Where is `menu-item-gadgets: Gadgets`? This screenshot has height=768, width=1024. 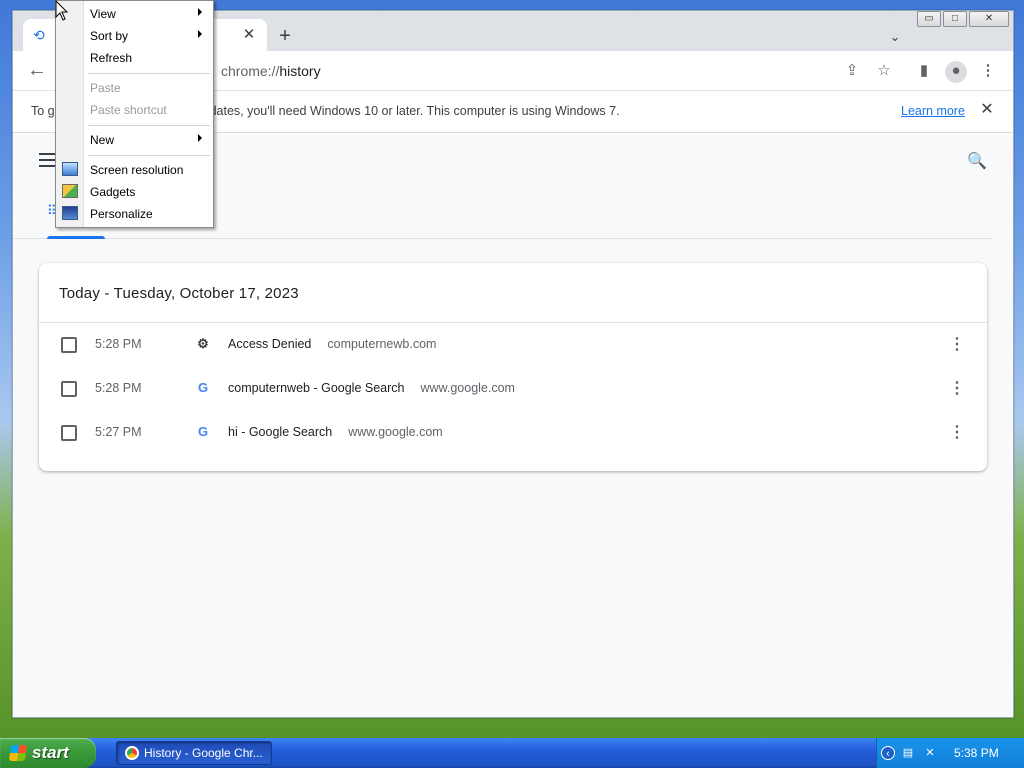
menu-item-gadgets: Gadgets is located at coordinates (134, 192).